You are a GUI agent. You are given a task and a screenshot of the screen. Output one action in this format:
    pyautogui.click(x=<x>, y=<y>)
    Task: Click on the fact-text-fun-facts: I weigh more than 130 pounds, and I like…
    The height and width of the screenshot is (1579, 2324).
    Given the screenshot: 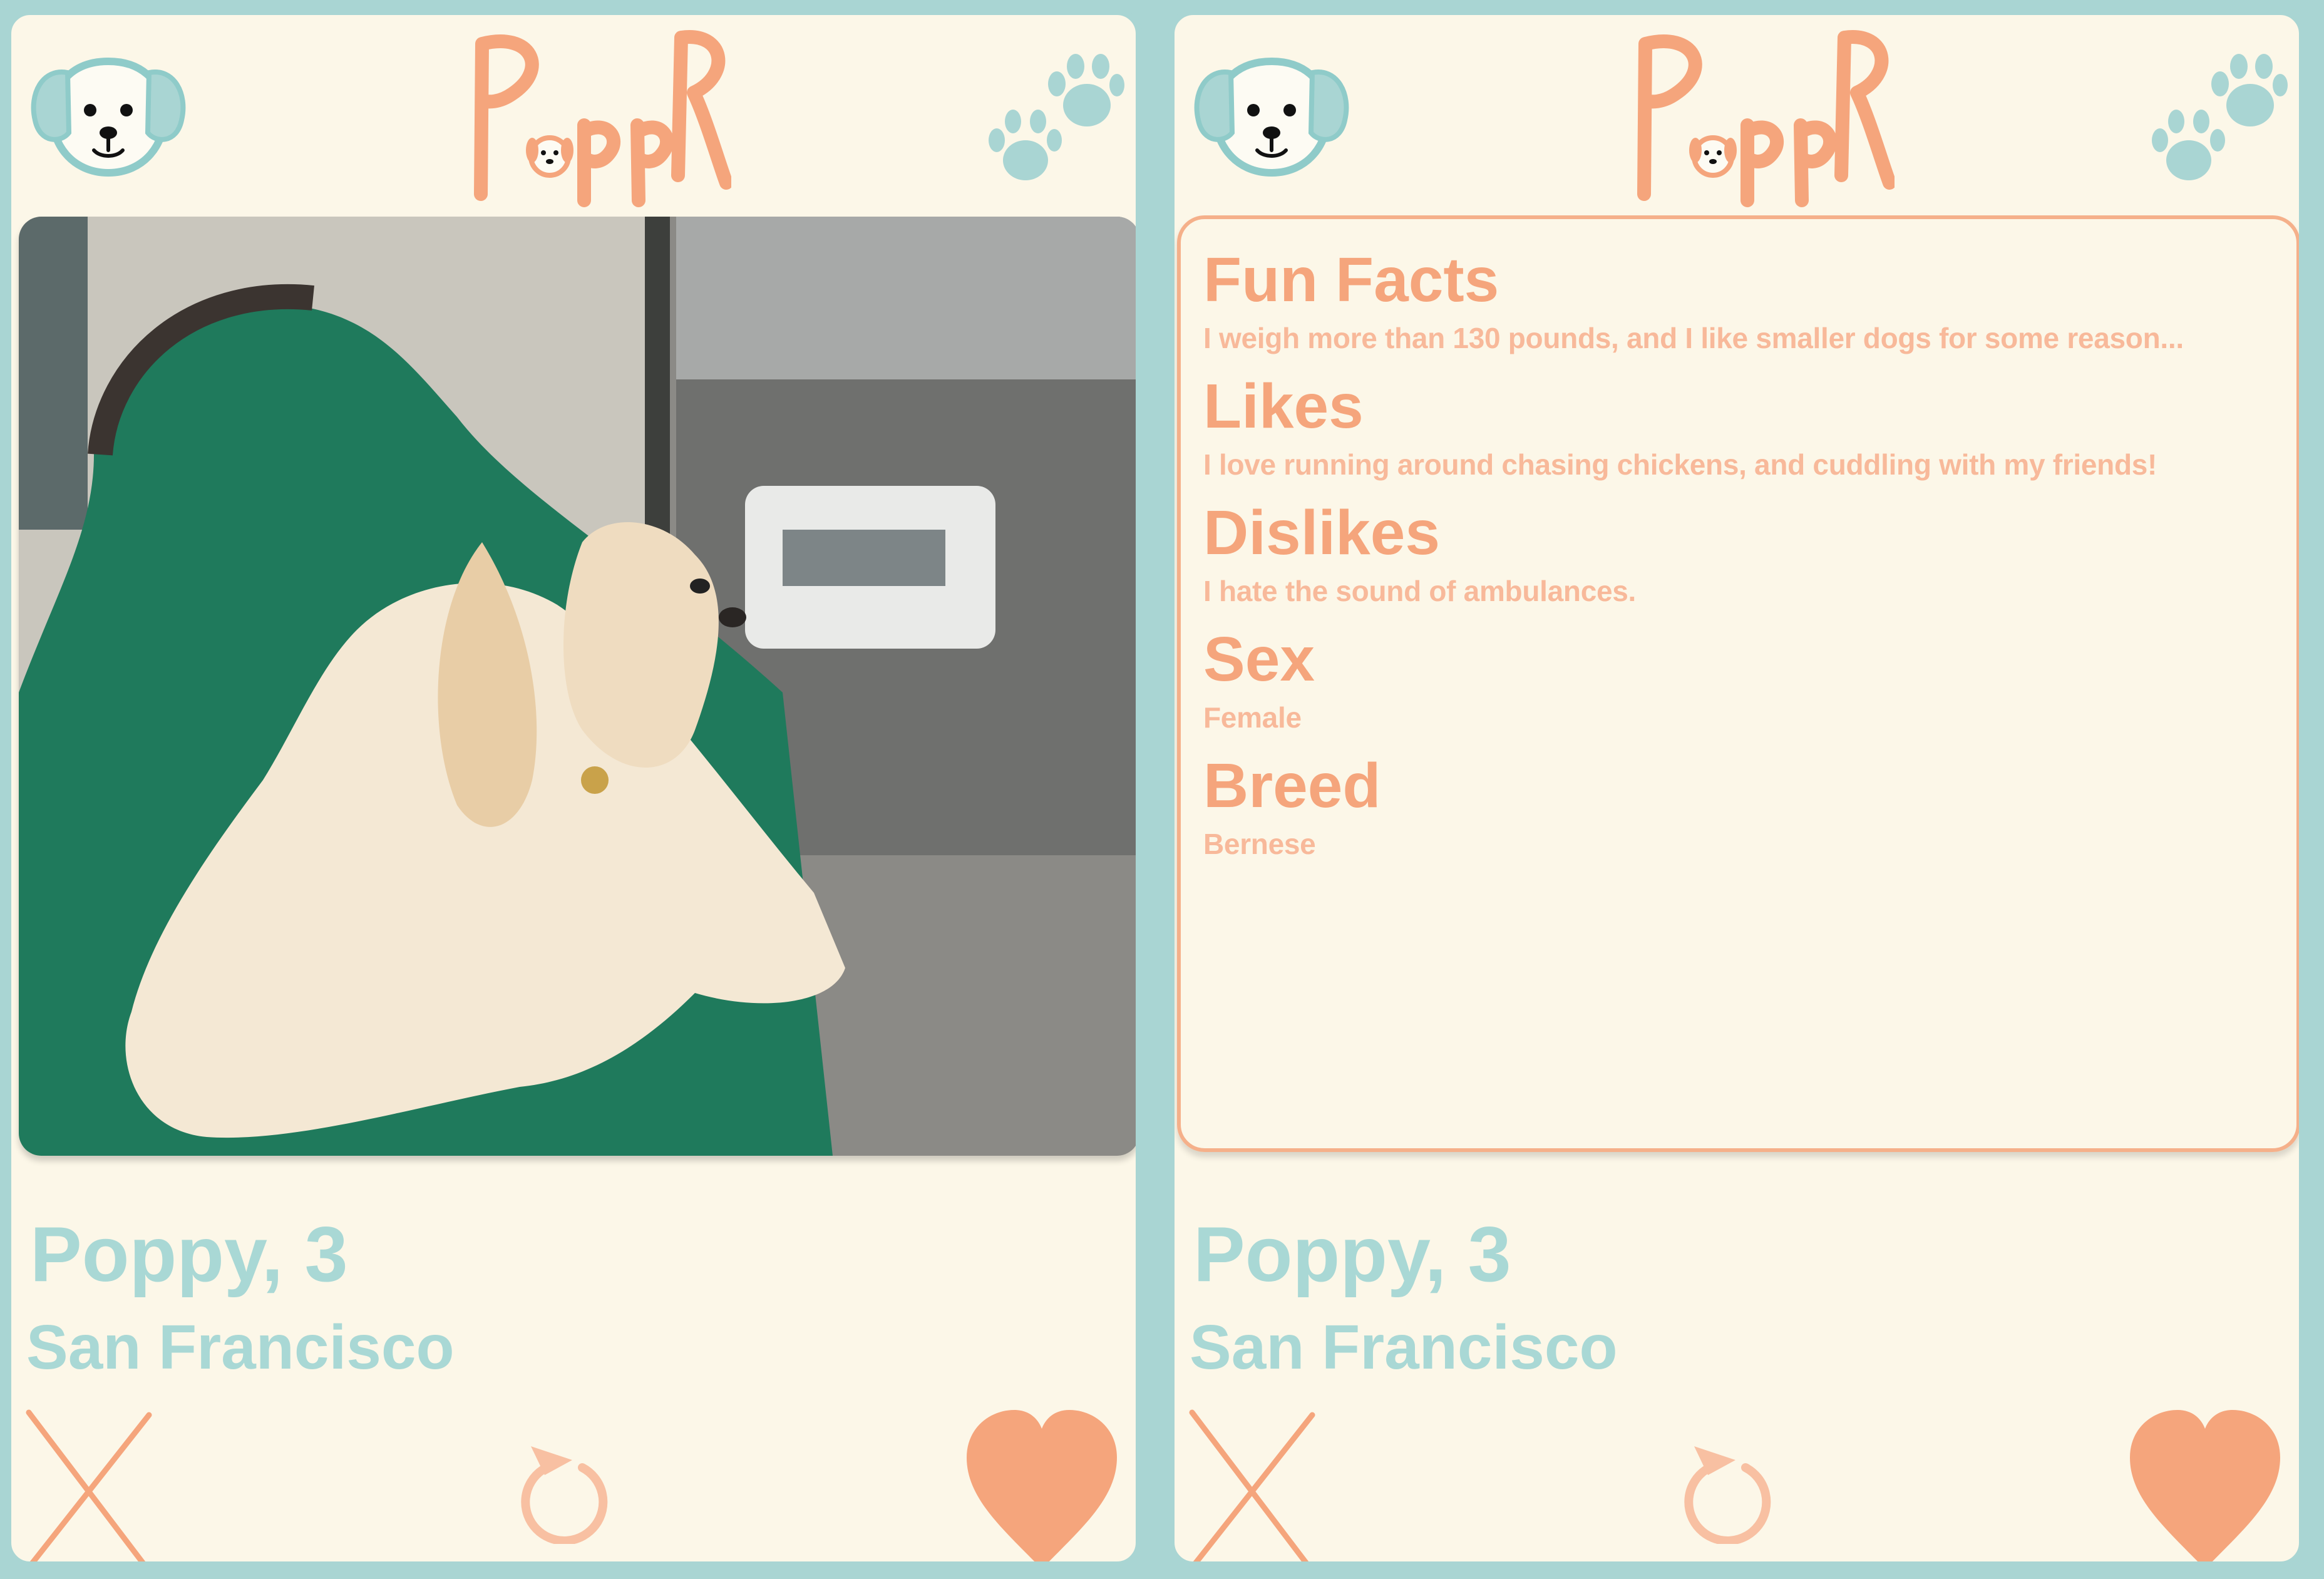 What is the action you would take?
    pyautogui.click(x=1693, y=338)
    